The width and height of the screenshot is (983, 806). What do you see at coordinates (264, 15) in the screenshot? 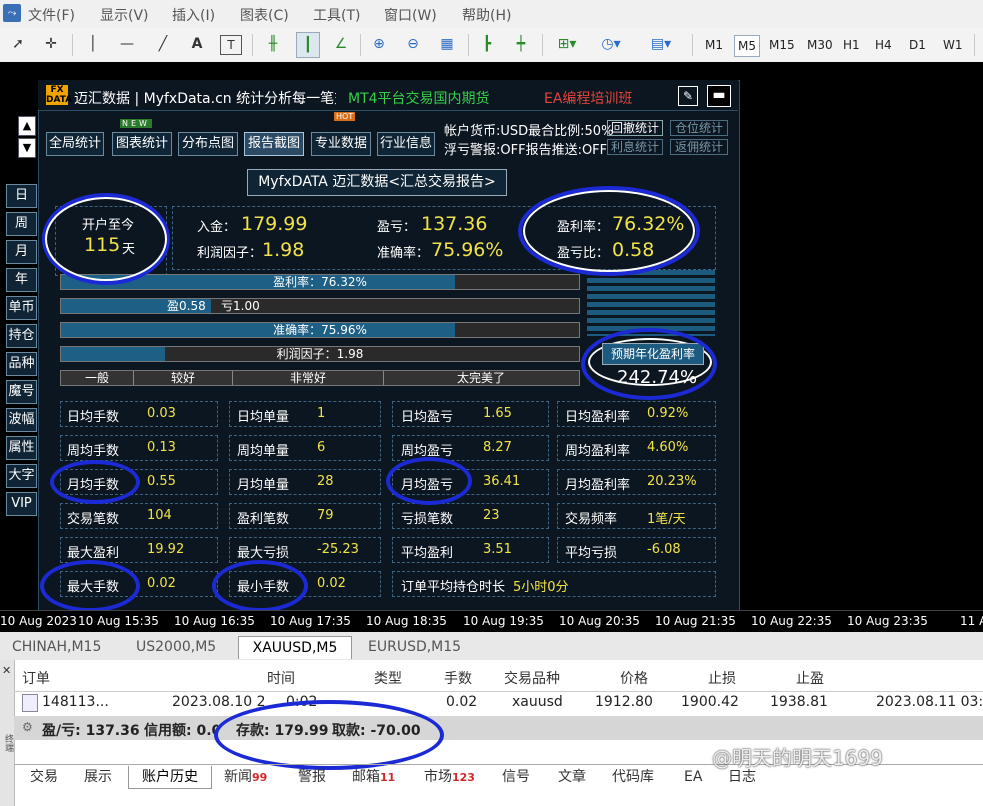
I see `menu-charts: 图表(C)` at bounding box center [264, 15].